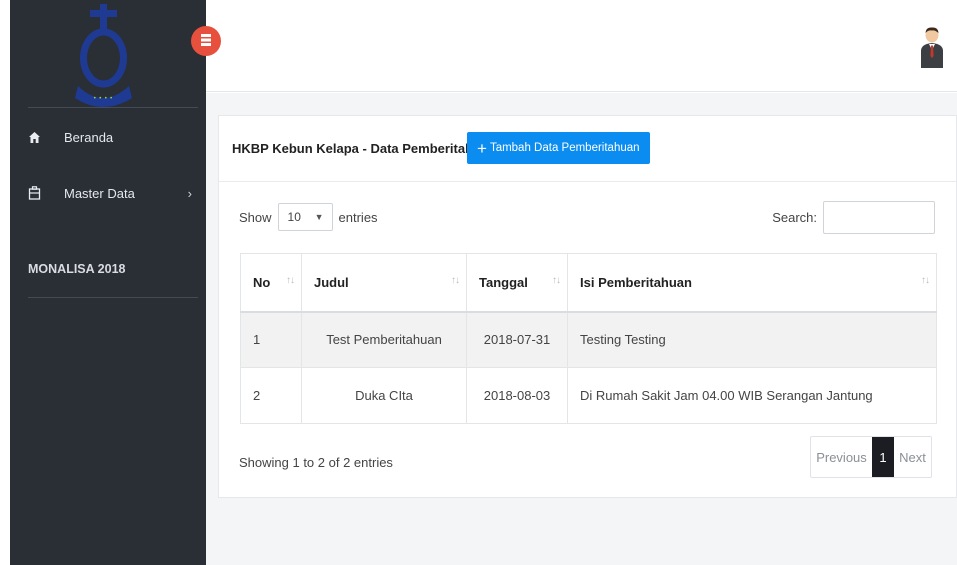  Describe the element at coordinates (77, 269) in the screenshot. I see `sidebar-section-title: MONALISA 2018` at that location.